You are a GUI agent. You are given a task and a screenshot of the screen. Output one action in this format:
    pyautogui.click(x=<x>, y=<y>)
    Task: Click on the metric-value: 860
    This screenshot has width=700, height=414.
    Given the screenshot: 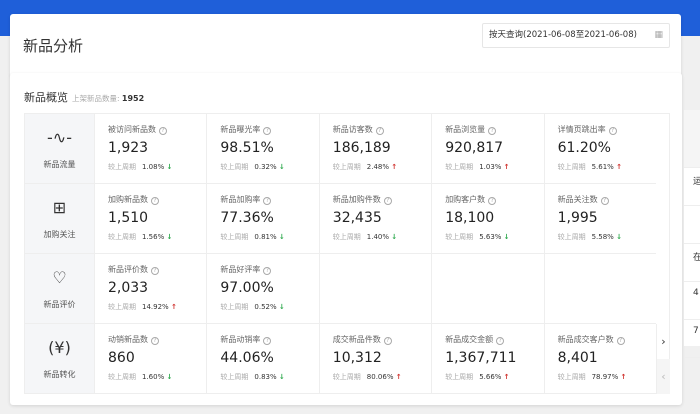 What is the action you would take?
    pyautogui.click(x=121, y=358)
    